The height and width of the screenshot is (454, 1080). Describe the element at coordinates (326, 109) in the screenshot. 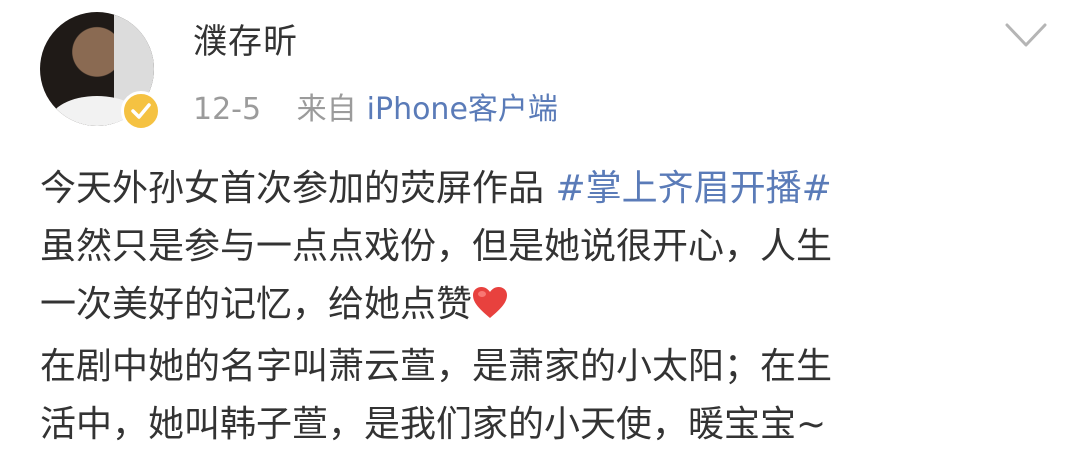

I see `source-prefix: 来自` at that location.